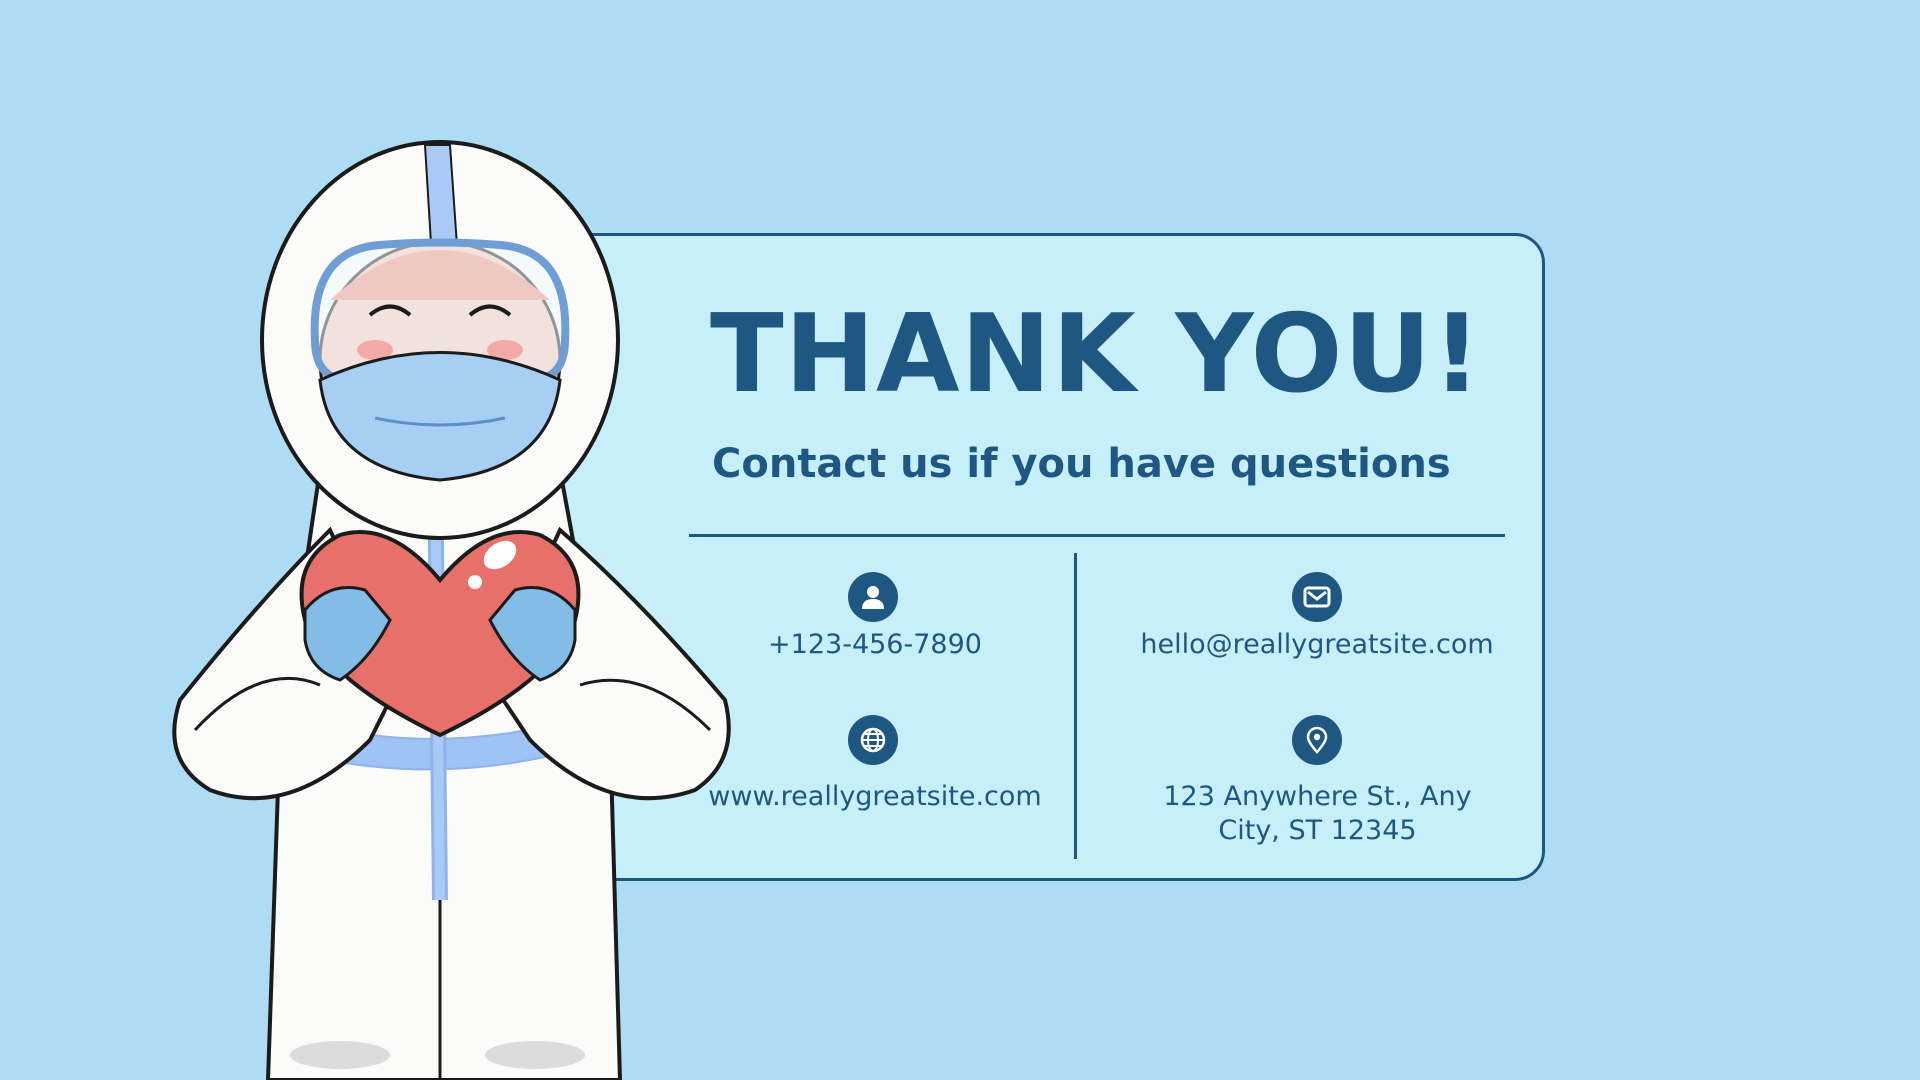 The image size is (1920, 1080). What do you see at coordinates (875, 644) in the screenshot?
I see `phone-number: +123-456-7890` at bounding box center [875, 644].